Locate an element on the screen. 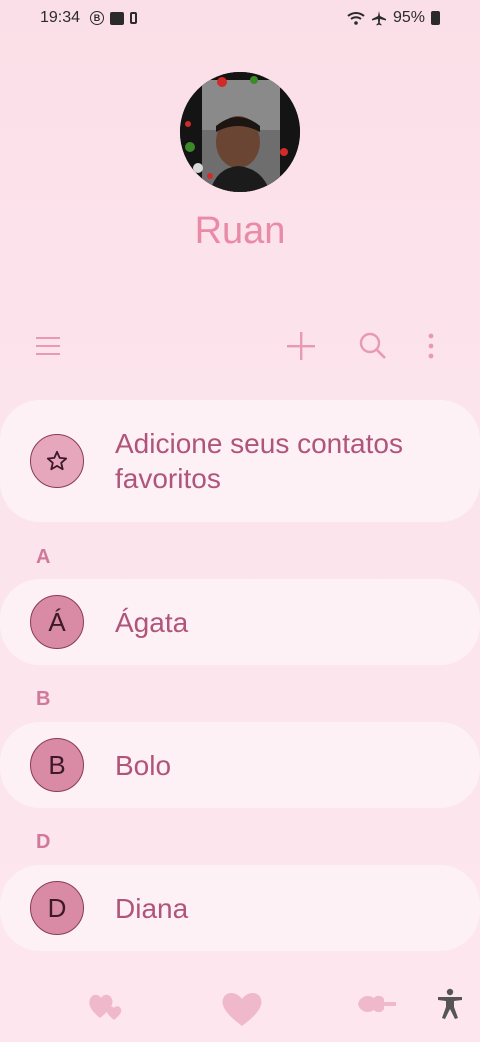  contact-avatar: Á is located at coordinates (57, 622).